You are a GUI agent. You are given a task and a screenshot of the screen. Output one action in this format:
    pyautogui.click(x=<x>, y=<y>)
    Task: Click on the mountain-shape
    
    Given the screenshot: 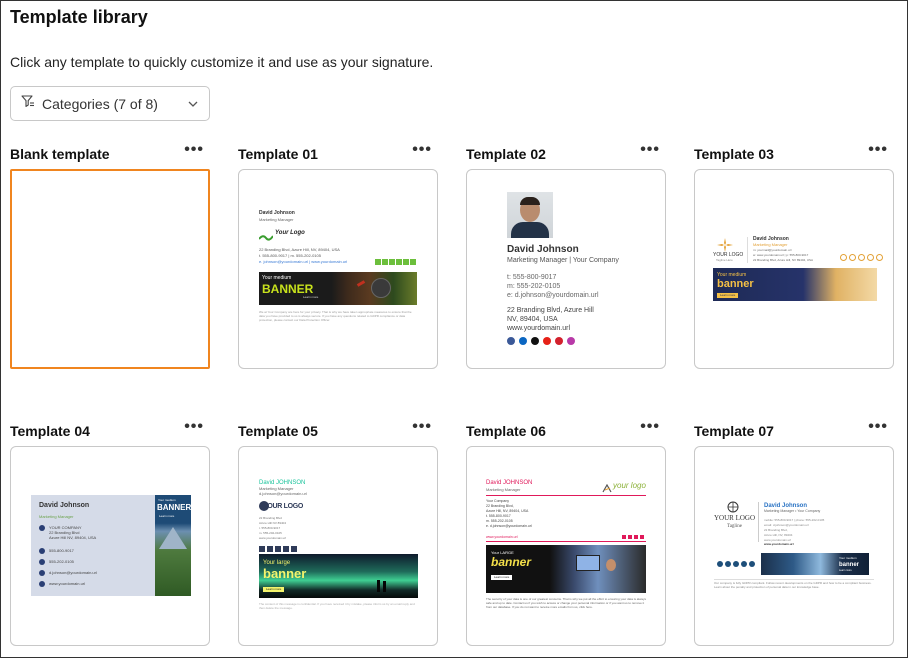 What is the action you would take?
    pyautogui.click(x=173, y=538)
    